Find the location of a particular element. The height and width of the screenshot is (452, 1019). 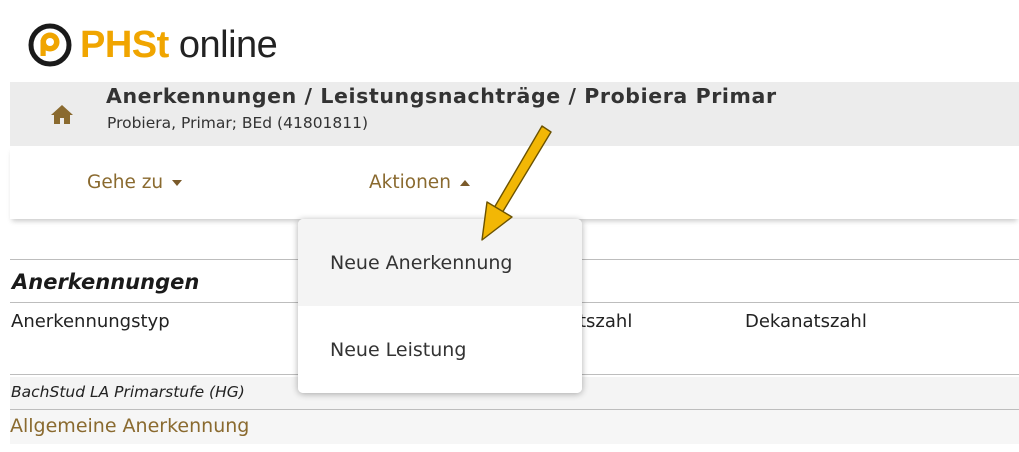

group-label: BachStud LA Primarstufe (HG) is located at coordinates (128, 392).